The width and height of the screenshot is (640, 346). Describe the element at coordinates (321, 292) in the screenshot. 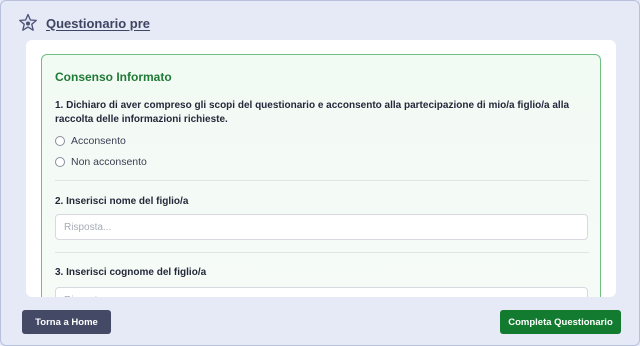

I see `child-surname-input` at that location.